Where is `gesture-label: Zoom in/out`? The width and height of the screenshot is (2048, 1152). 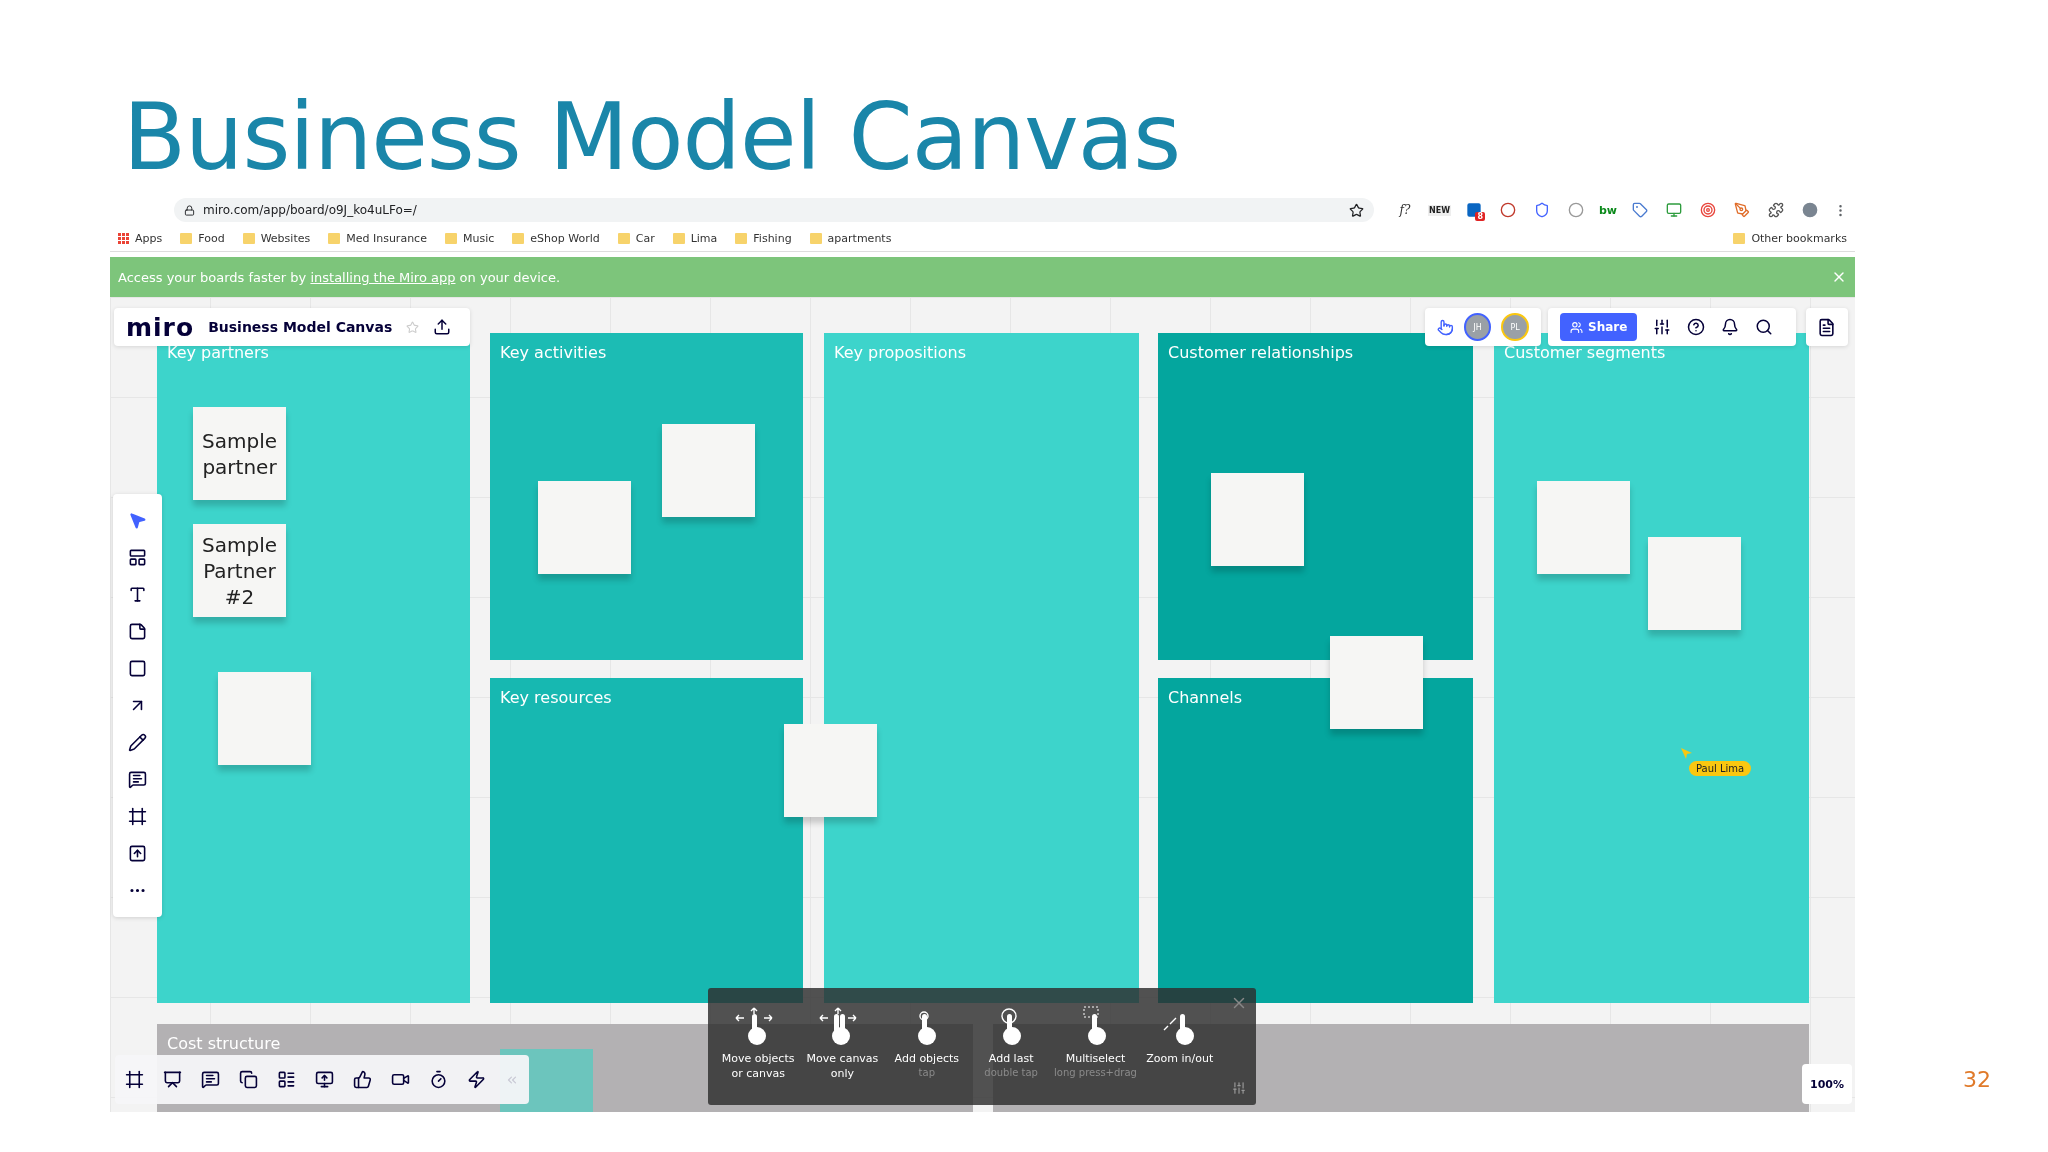
gesture-label: Zoom in/out is located at coordinates (1180, 1059).